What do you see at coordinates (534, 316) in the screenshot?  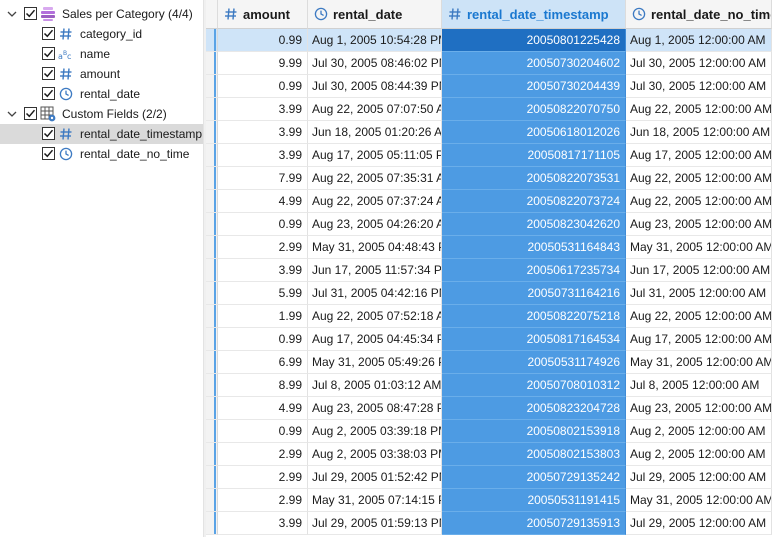 I see `table-cell-rental-date-timestamp: 20050822075218` at bounding box center [534, 316].